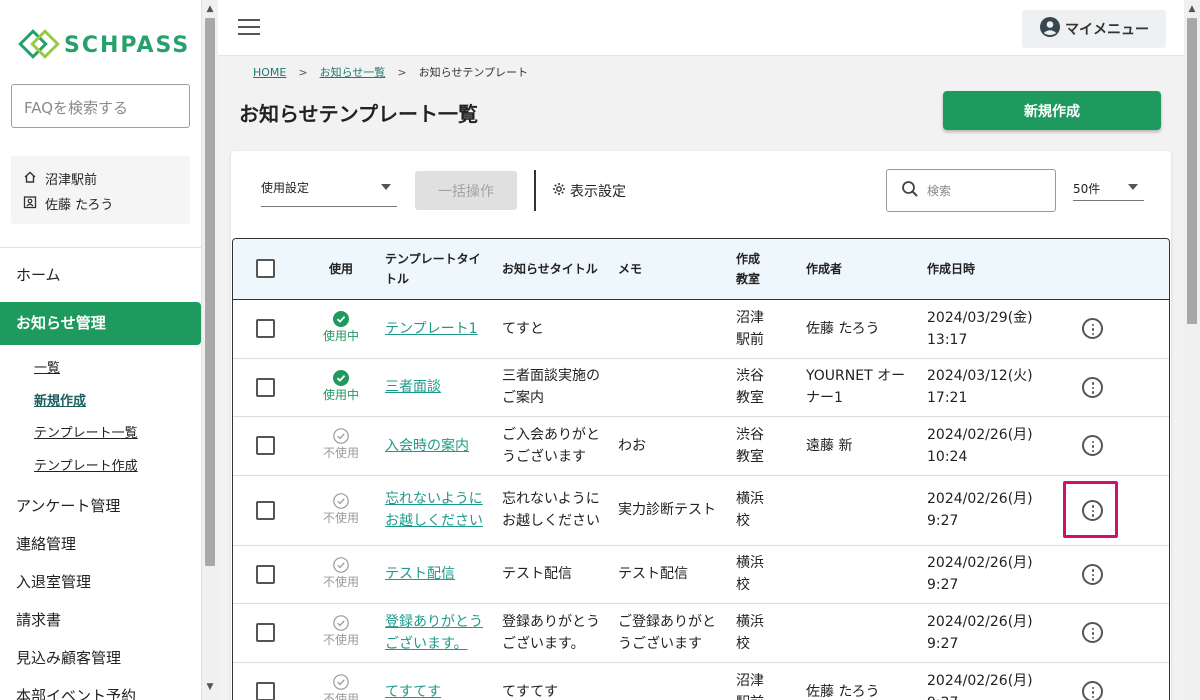  What do you see at coordinates (862, 269) in the screenshot?
I see `col-creator: 作成者` at bounding box center [862, 269].